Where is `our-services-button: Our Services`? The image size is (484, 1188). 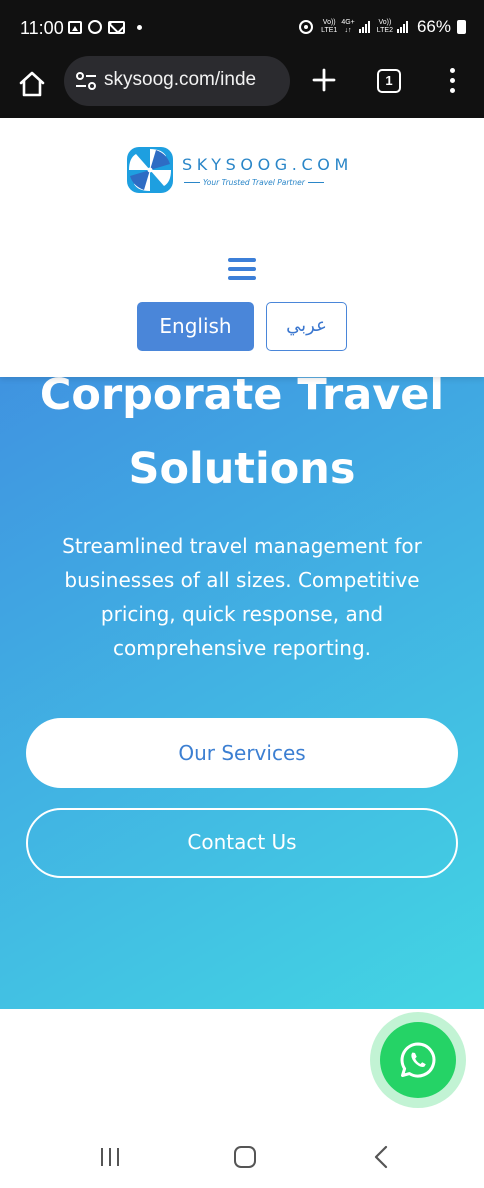
our-services-button: Our Services is located at coordinates (242, 753).